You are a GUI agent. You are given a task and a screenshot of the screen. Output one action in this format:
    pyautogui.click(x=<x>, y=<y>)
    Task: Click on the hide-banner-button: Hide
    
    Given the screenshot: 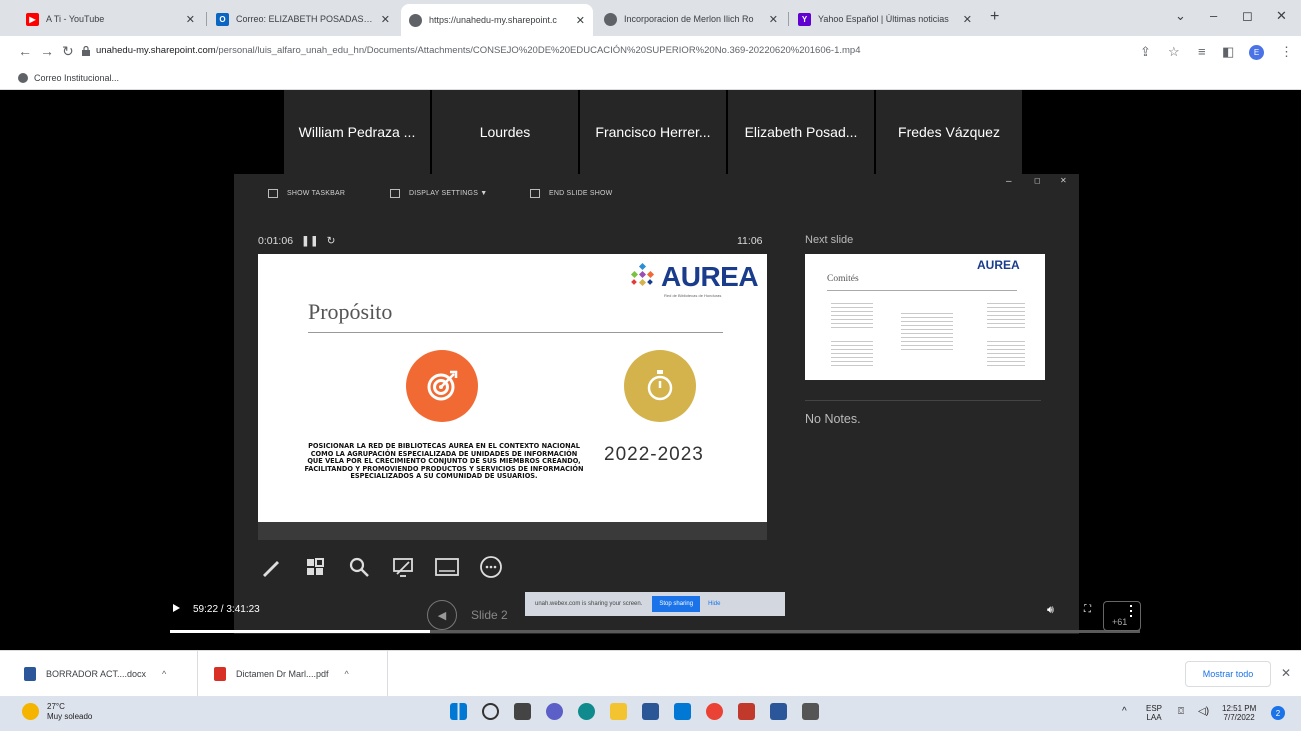 What is the action you would take?
    pyautogui.click(x=714, y=604)
    